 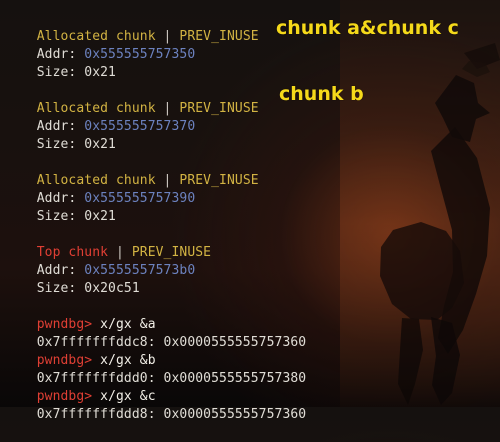 I want to click on size-value: 0x20c51, so click(x=112, y=288).